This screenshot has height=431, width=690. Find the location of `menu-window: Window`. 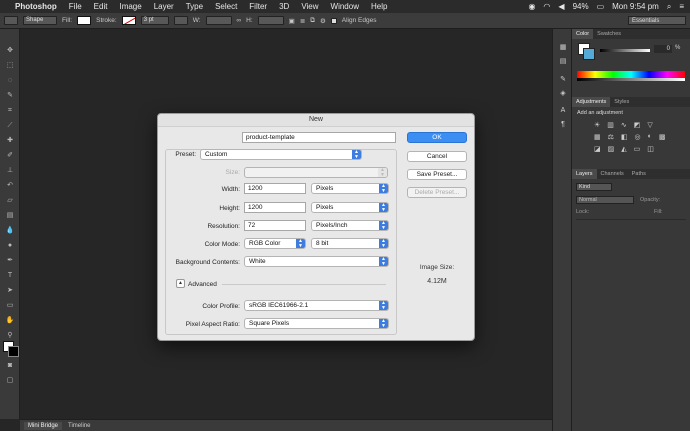

menu-window: Window is located at coordinates (345, 6).